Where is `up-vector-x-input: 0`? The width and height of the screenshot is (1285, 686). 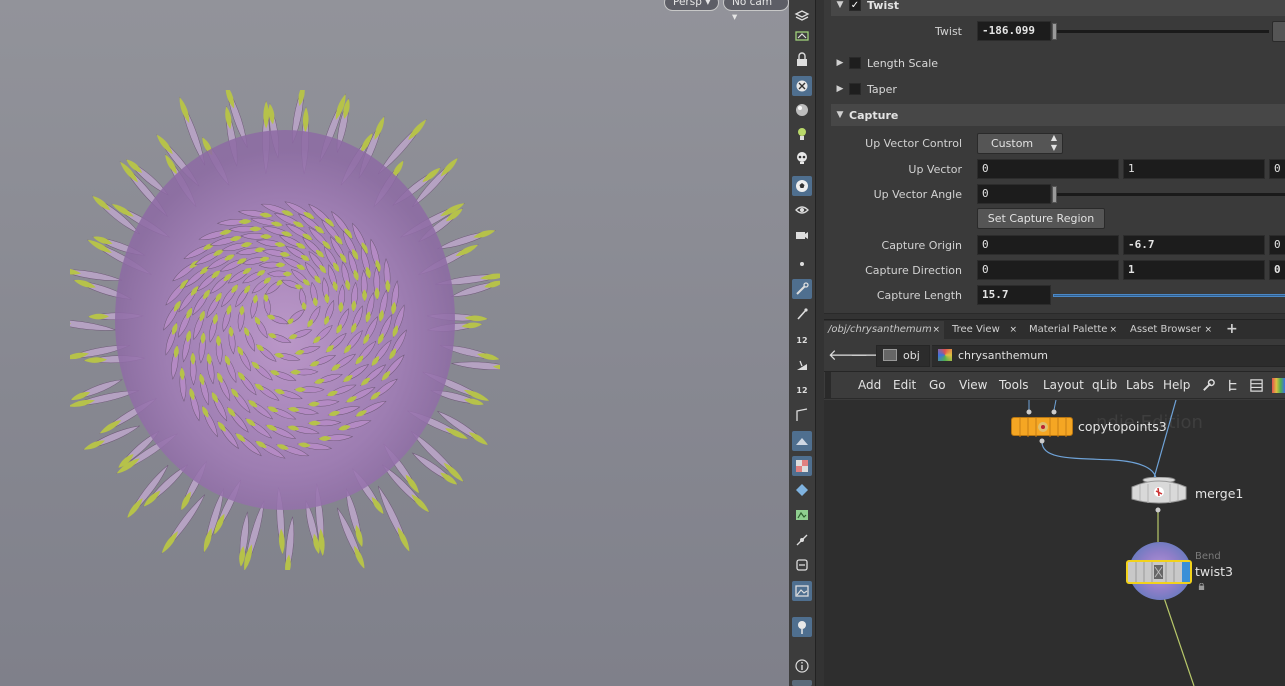 up-vector-x-input: 0 is located at coordinates (1048, 169).